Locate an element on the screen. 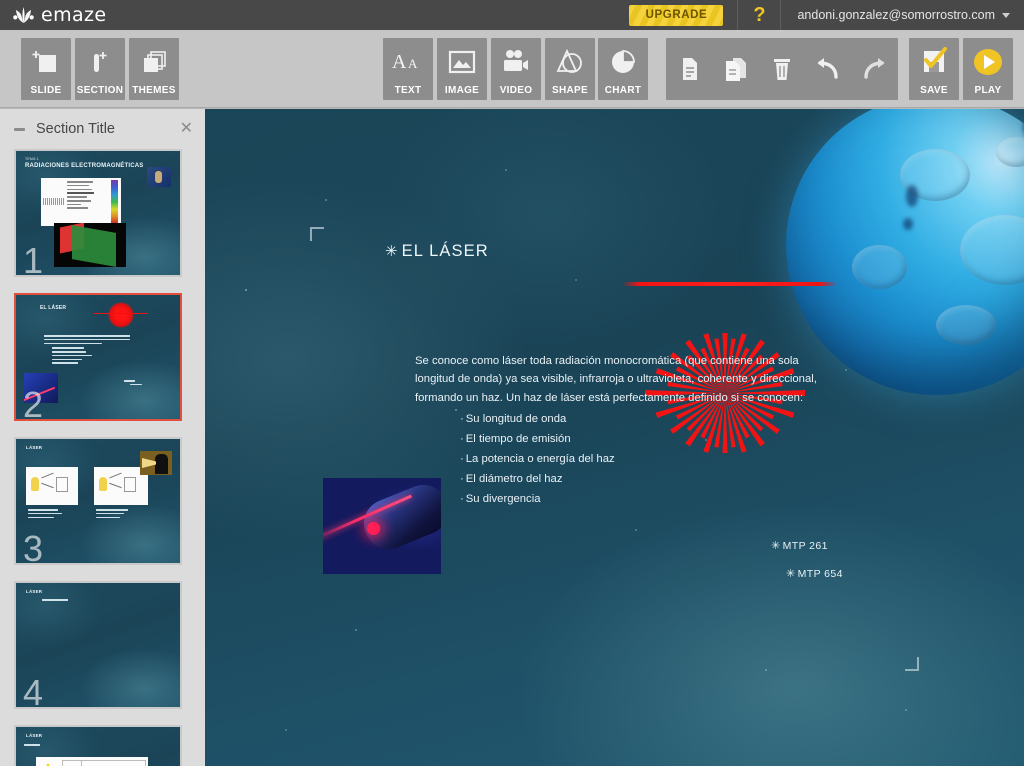 The width and height of the screenshot is (1024, 766). play-label: PLAY is located at coordinates (988, 90).